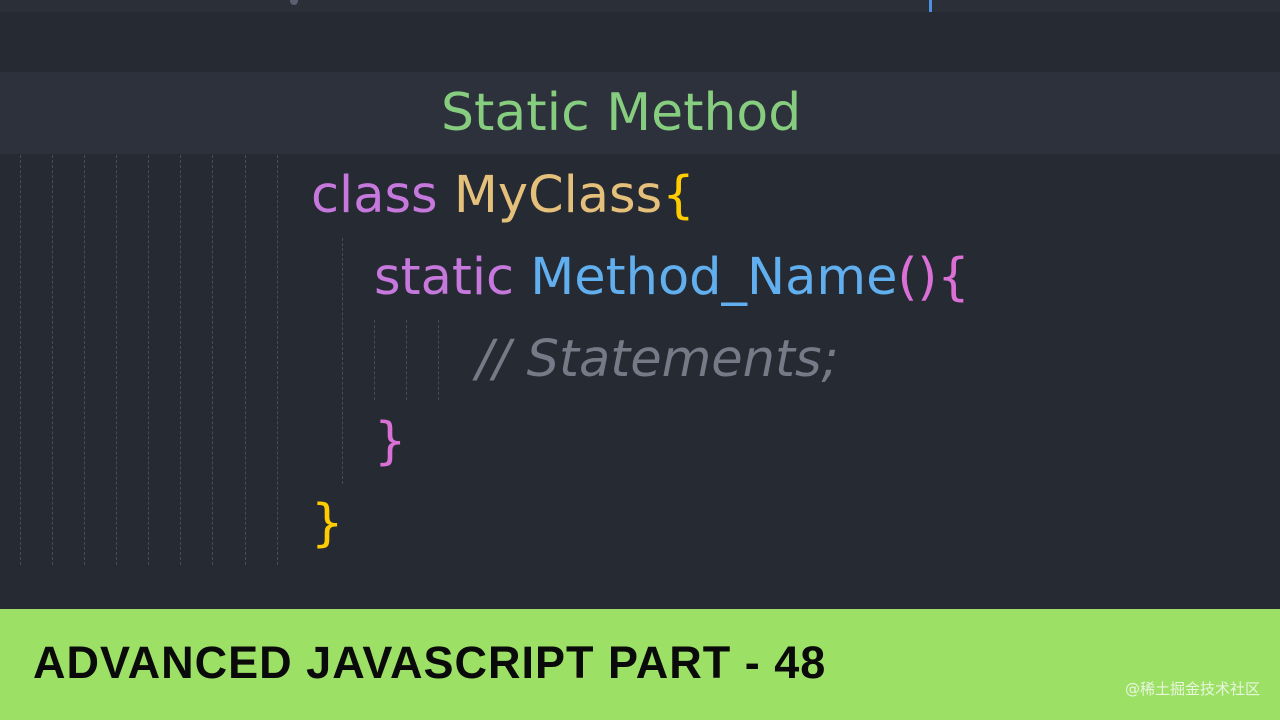  I want to click on code-line-static-method: static Method_Name(){, so click(672, 278).